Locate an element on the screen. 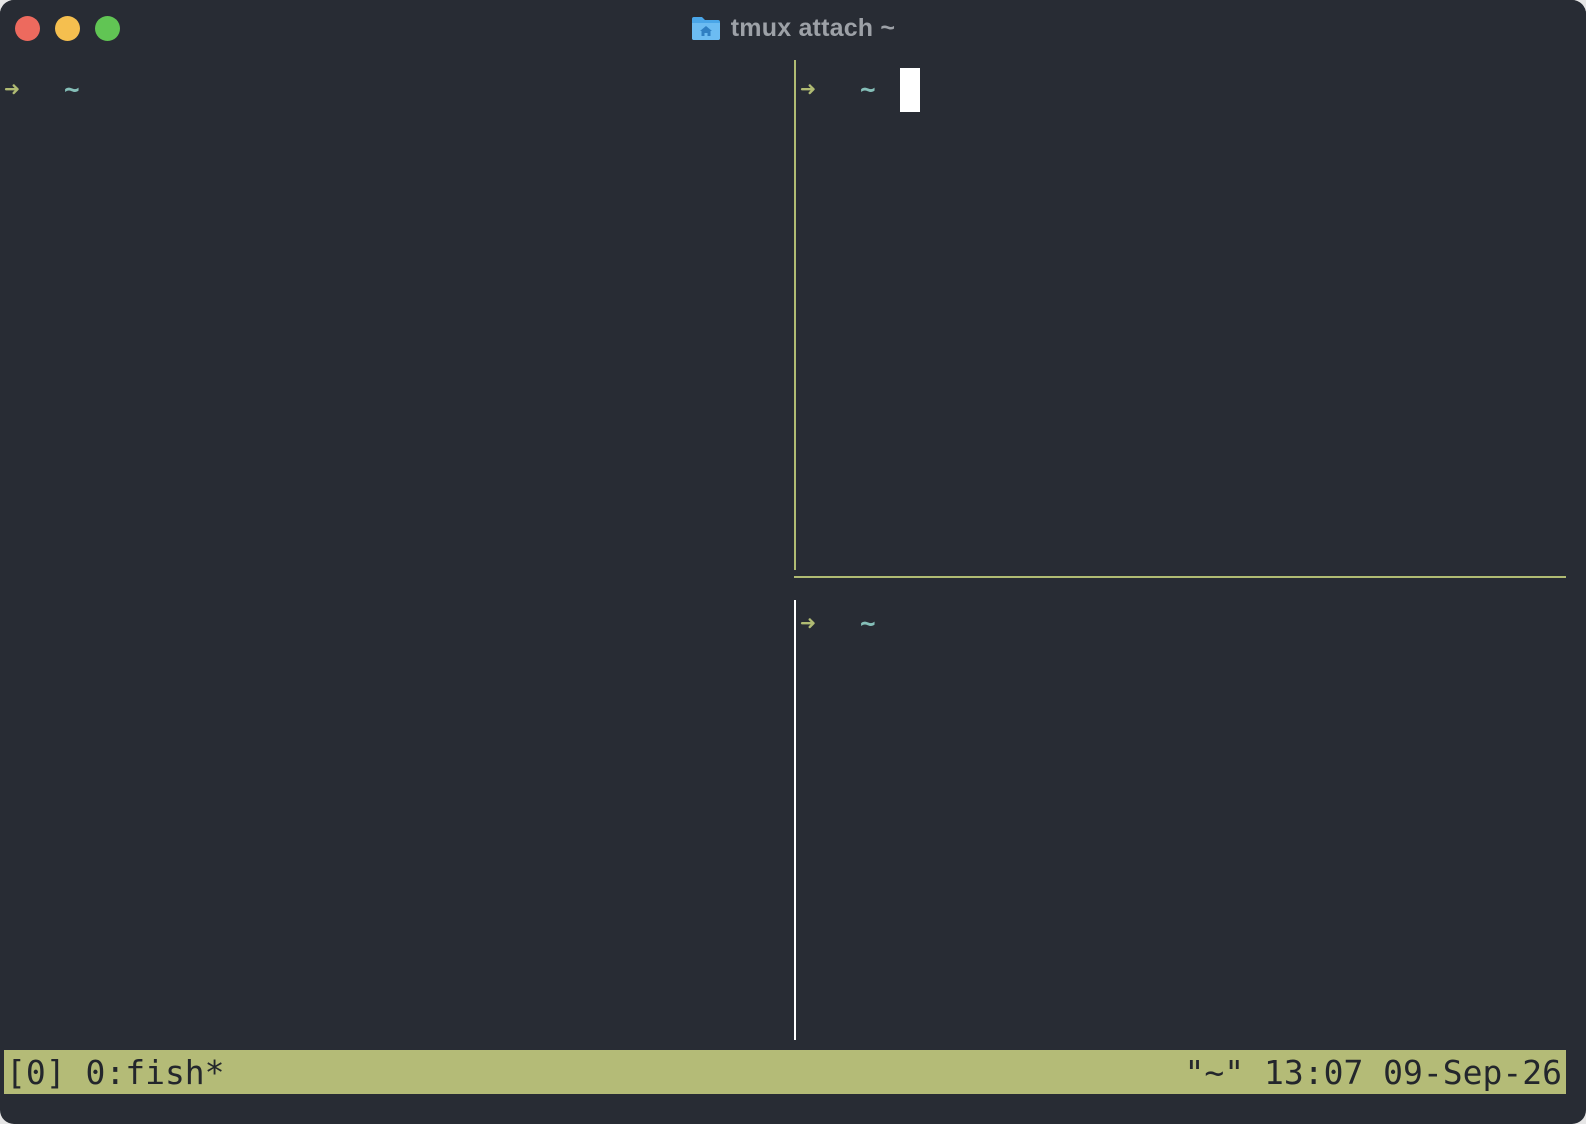 The width and height of the screenshot is (1586, 1124). home-folder-icon is located at coordinates (705, 28).